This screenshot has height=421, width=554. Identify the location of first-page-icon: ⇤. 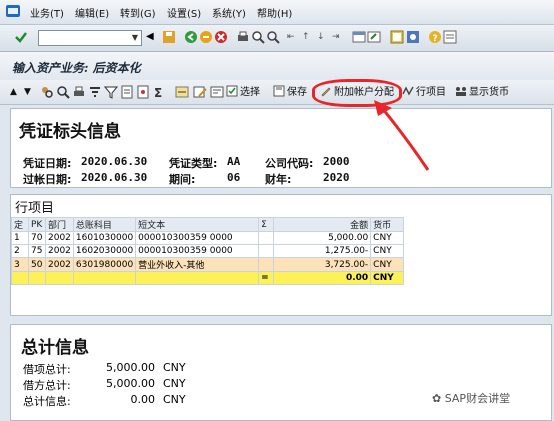
(294, 37).